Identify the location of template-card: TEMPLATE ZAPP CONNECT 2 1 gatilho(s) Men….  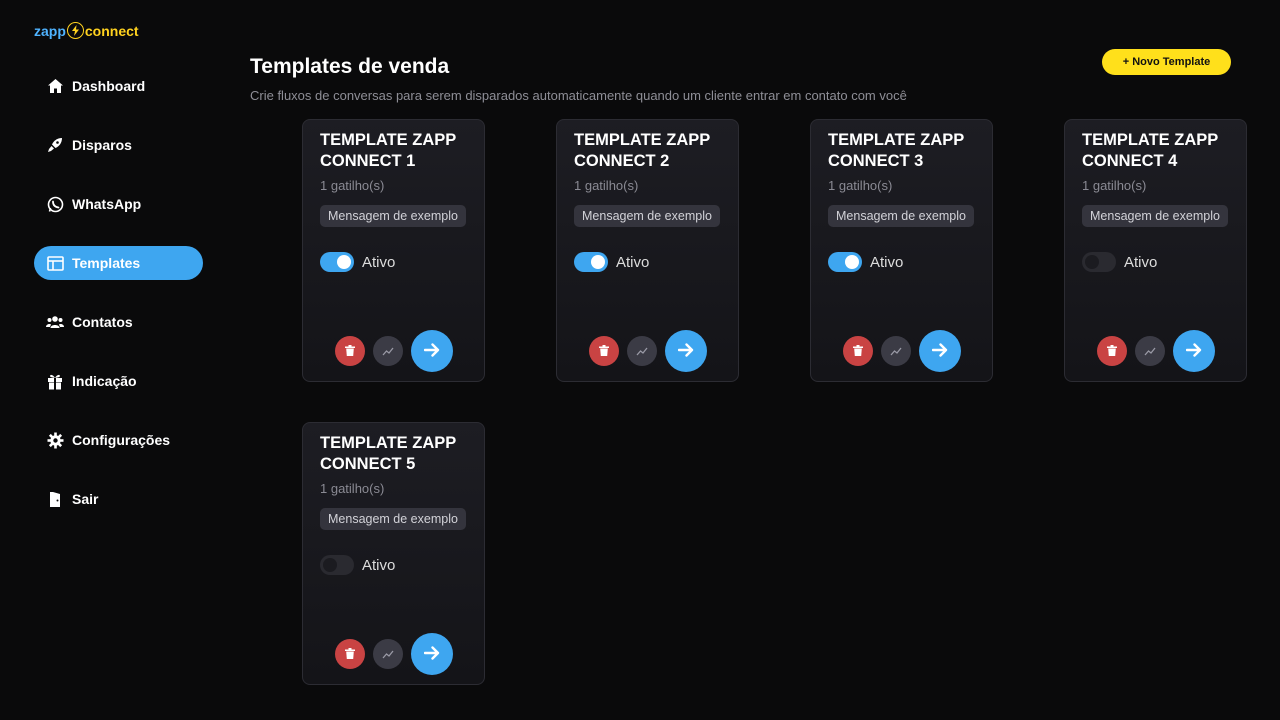
(647, 250).